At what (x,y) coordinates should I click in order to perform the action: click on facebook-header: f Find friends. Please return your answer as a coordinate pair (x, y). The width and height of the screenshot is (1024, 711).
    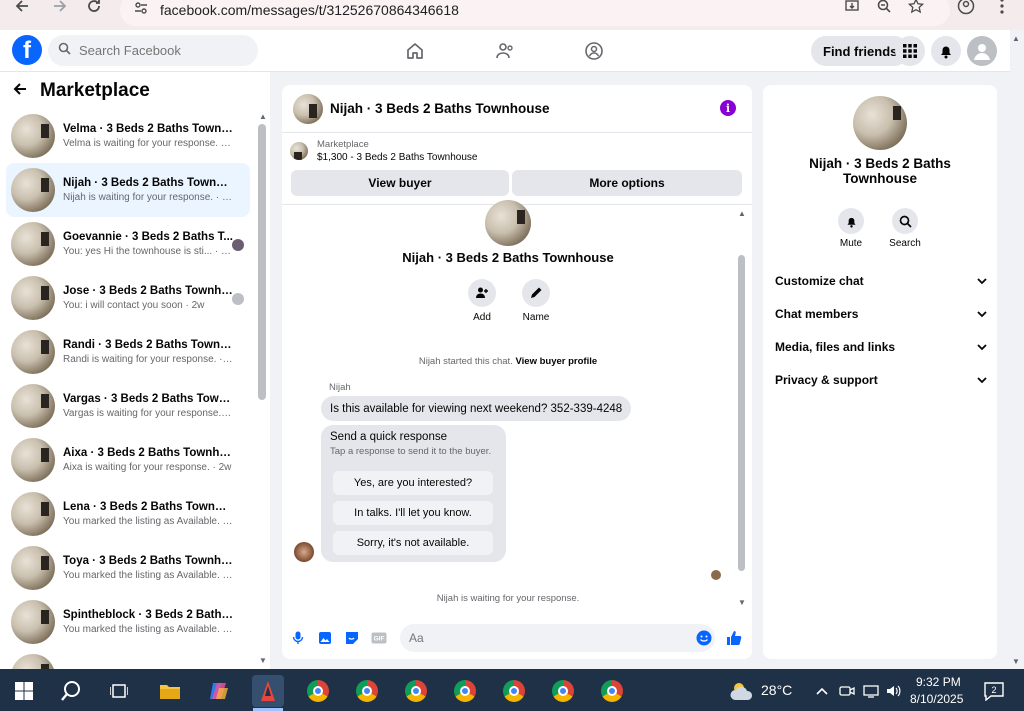
    Looking at the image, I should click on (505, 51).